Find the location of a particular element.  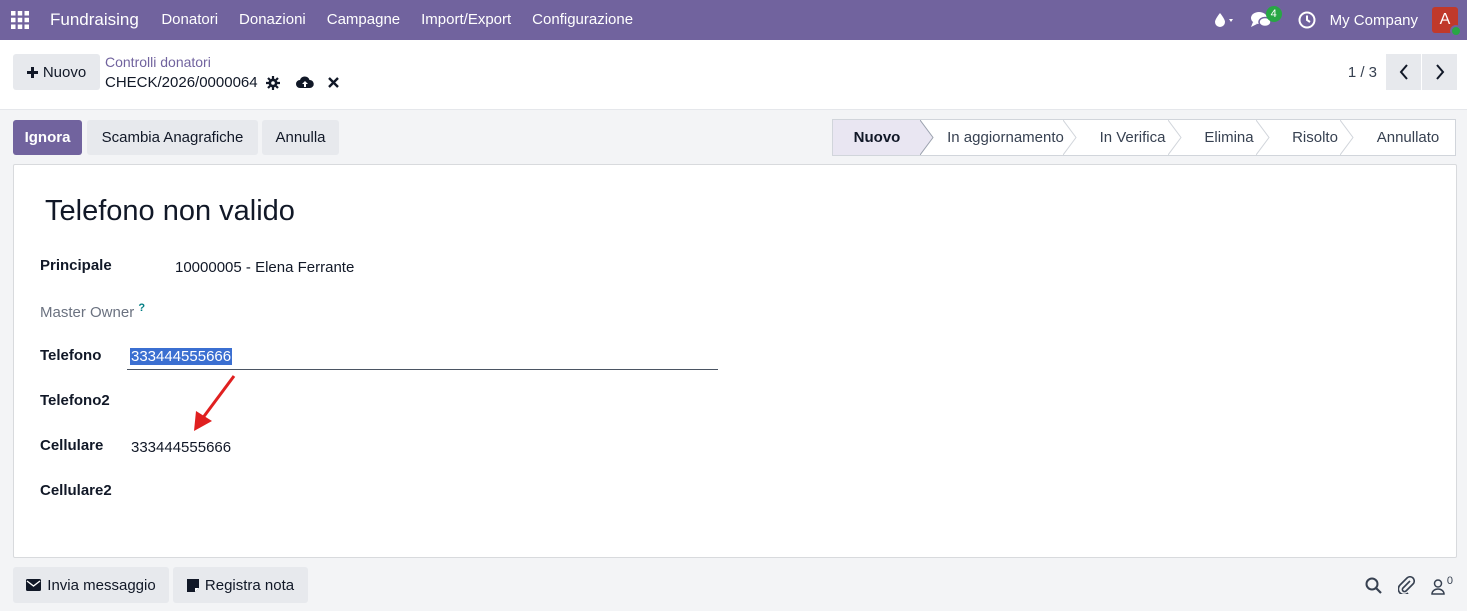

company-switcher: My Company is located at coordinates (1374, 20).